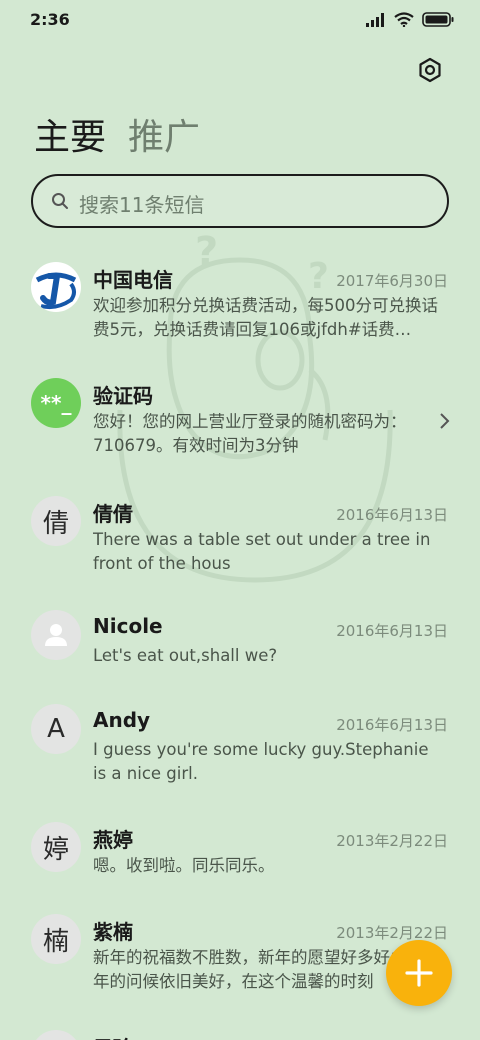  Describe the element at coordinates (133, 280) in the screenshot. I see `conversation-name: 中国电信` at that location.